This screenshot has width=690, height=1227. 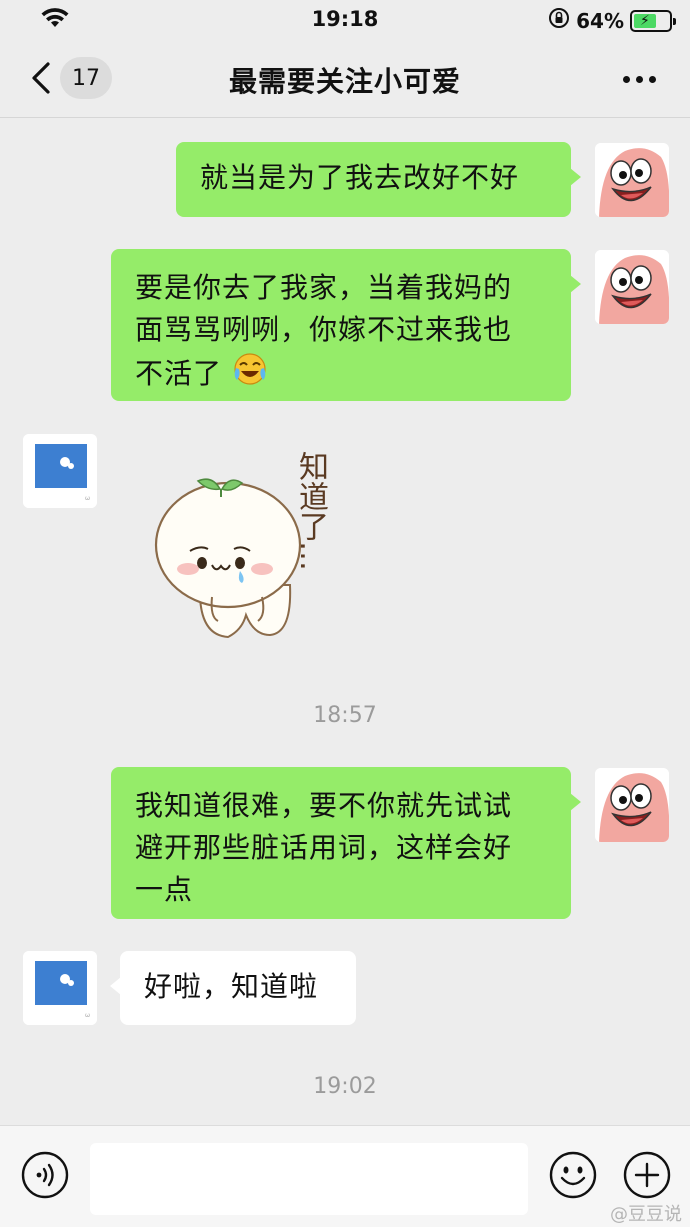 What do you see at coordinates (647, 1175) in the screenshot?
I see `plus-icon` at bounding box center [647, 1175].